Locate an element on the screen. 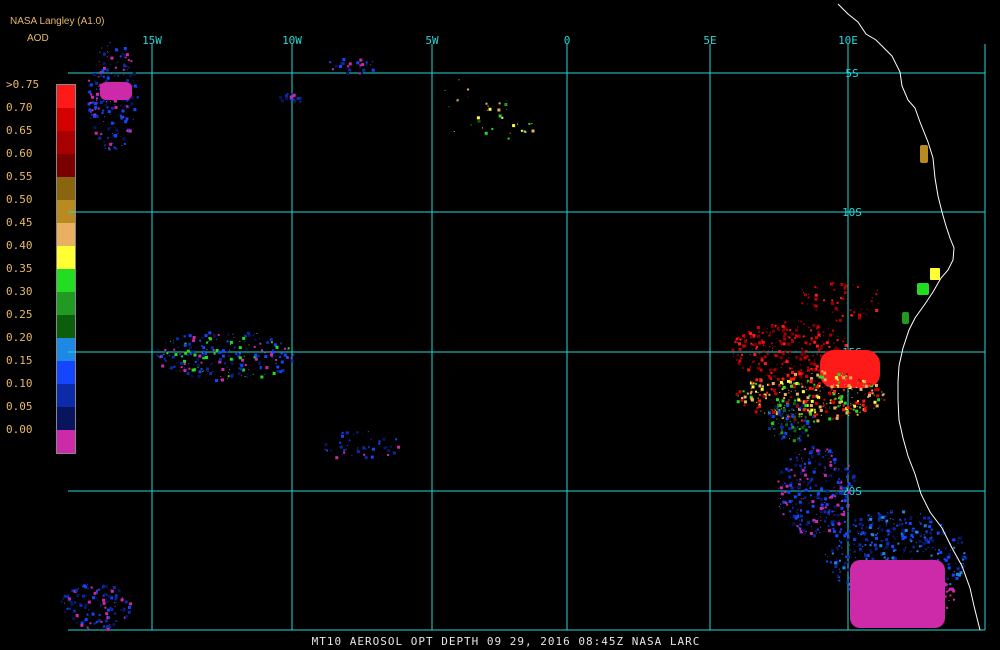 This screenshot has width=1000, height=650. grid-tick-label: 0 is located at coordinates (567, 40).